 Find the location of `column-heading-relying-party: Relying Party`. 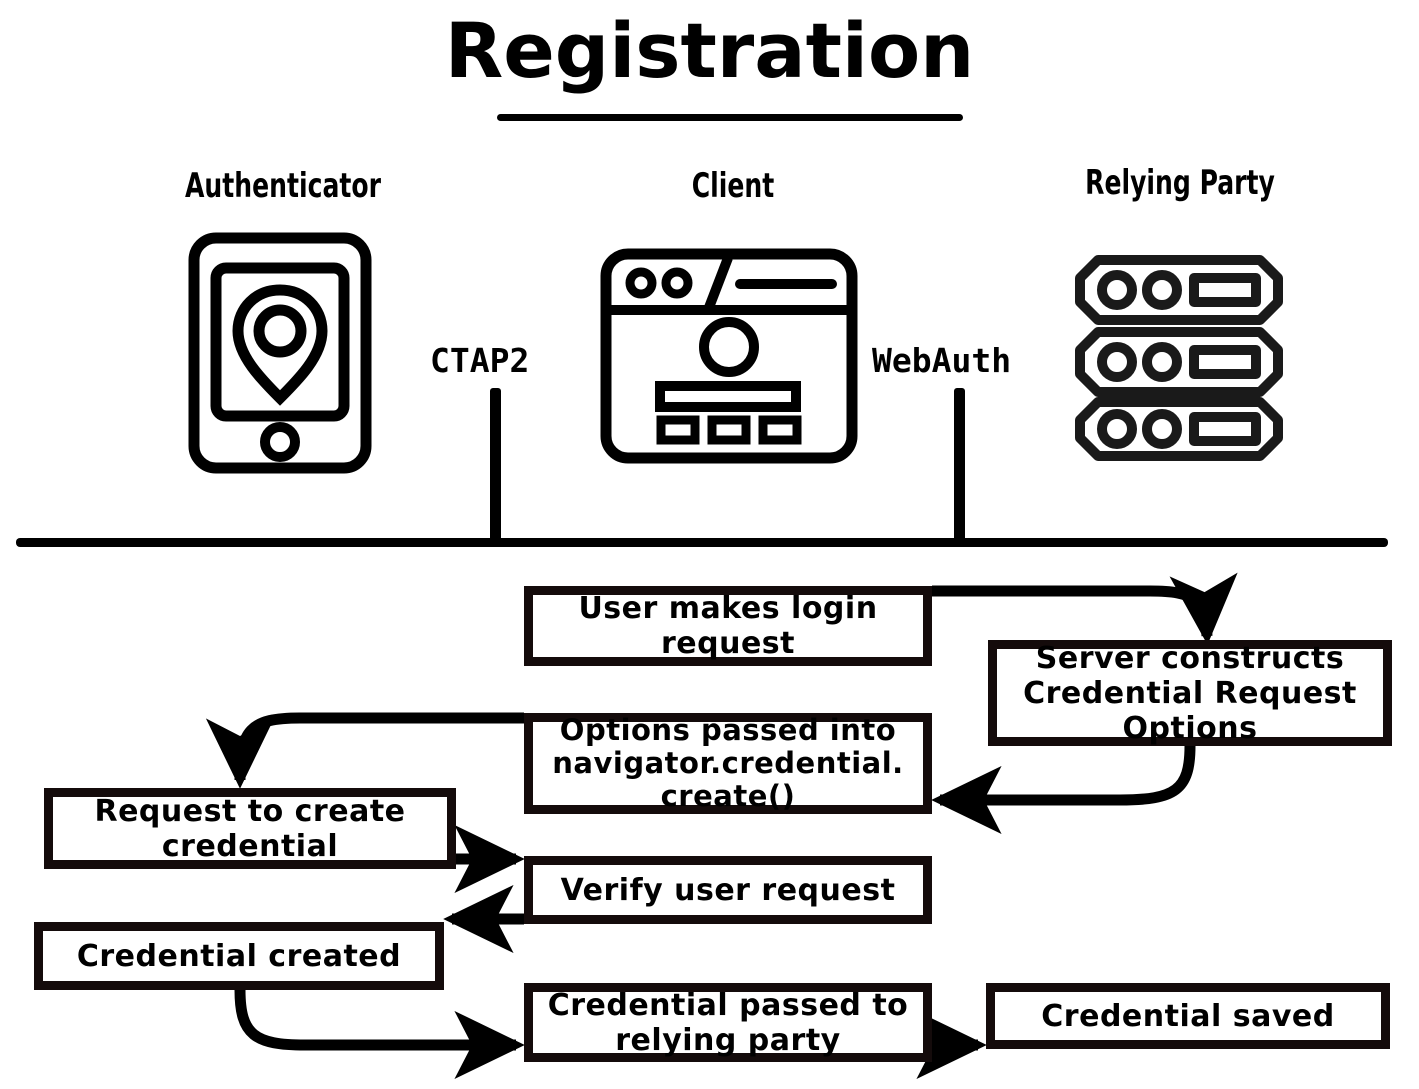

column-heading-relying-party: Relying Party is located at coordinates (1180, 183).